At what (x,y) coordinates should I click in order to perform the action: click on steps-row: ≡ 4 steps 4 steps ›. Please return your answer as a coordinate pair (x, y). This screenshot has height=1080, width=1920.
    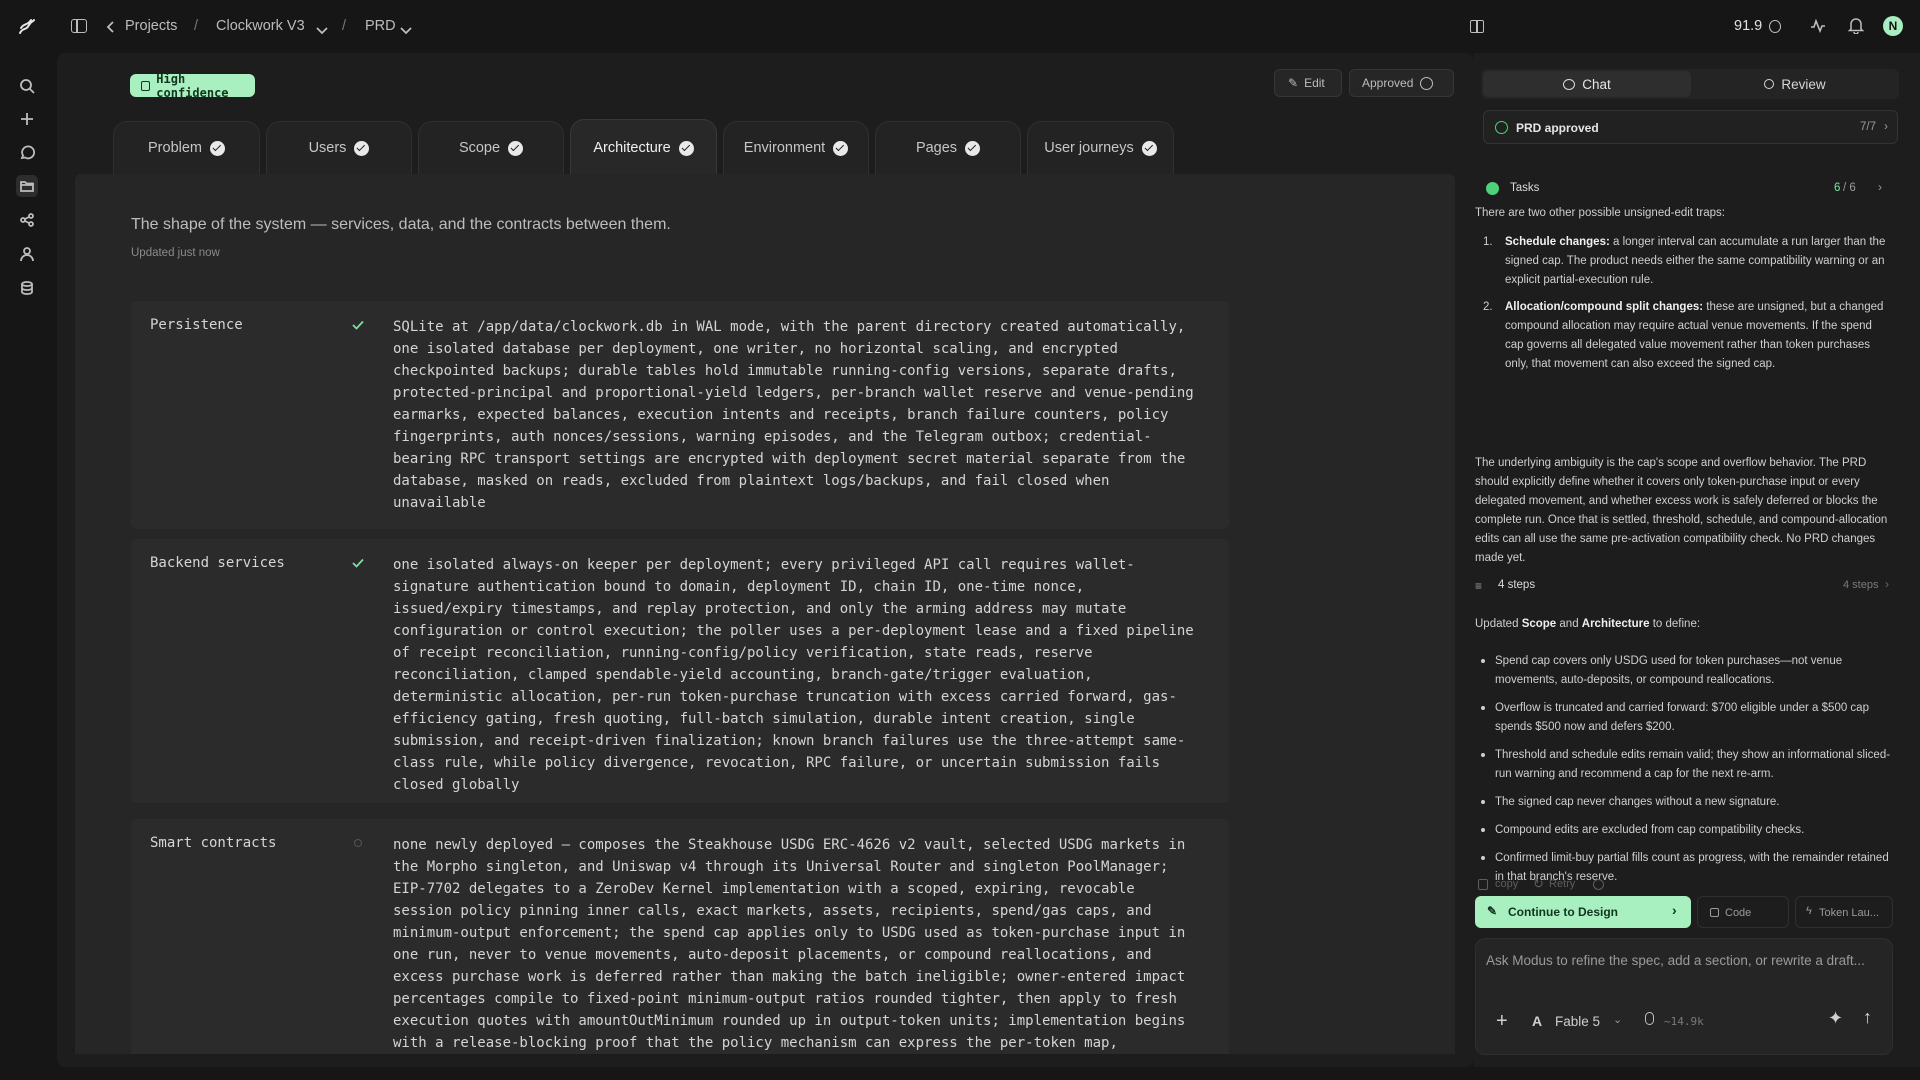
    Looking at the image, I should click on (1684, 586).